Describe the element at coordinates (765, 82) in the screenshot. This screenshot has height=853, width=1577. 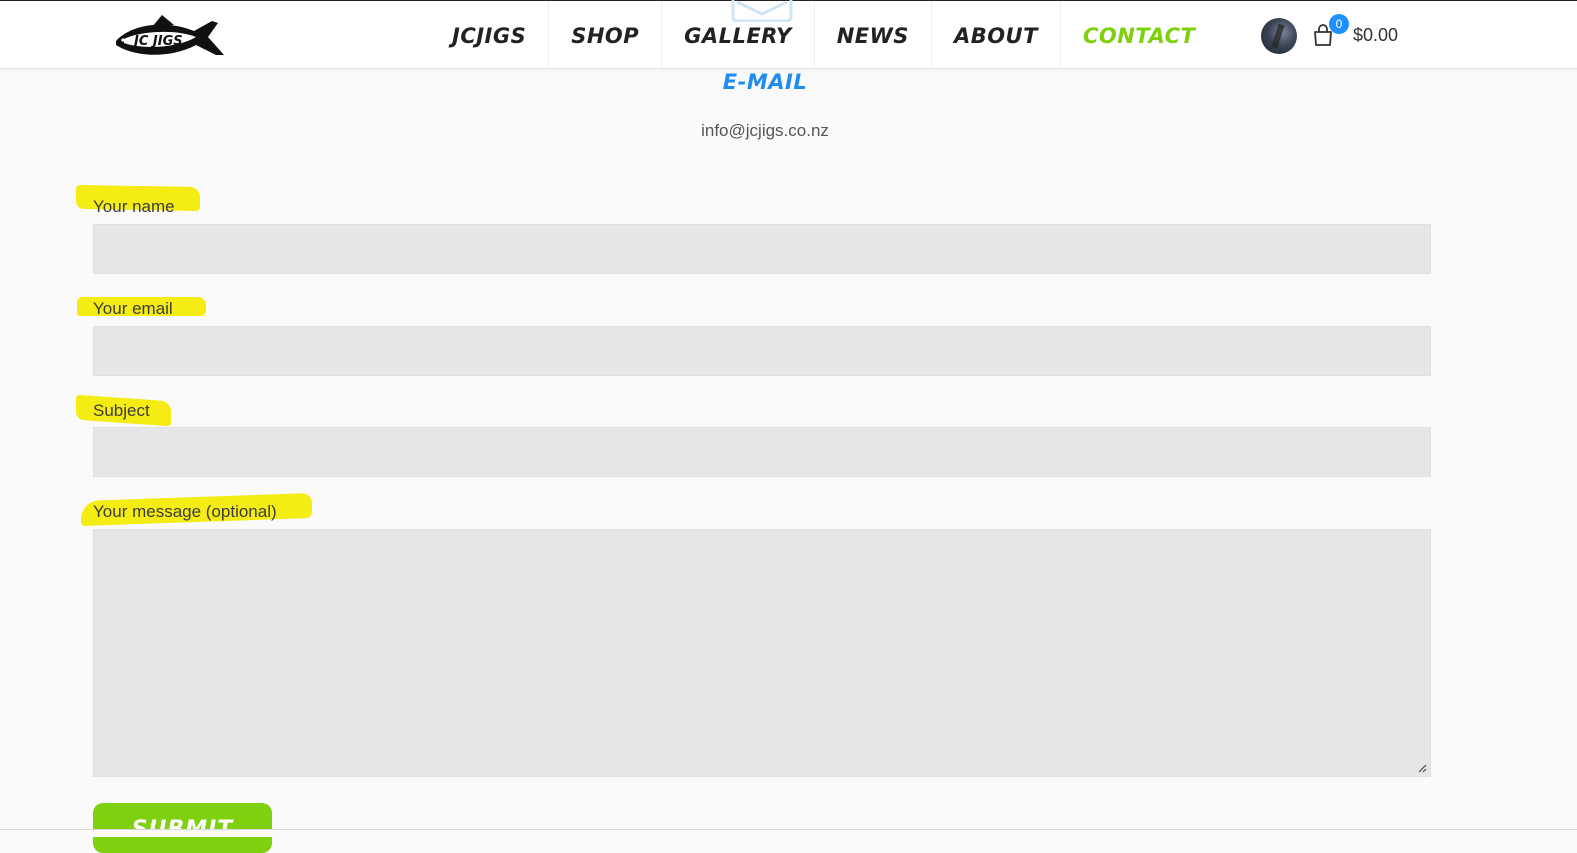
I see `email-heading: E-MAIL` at that location.